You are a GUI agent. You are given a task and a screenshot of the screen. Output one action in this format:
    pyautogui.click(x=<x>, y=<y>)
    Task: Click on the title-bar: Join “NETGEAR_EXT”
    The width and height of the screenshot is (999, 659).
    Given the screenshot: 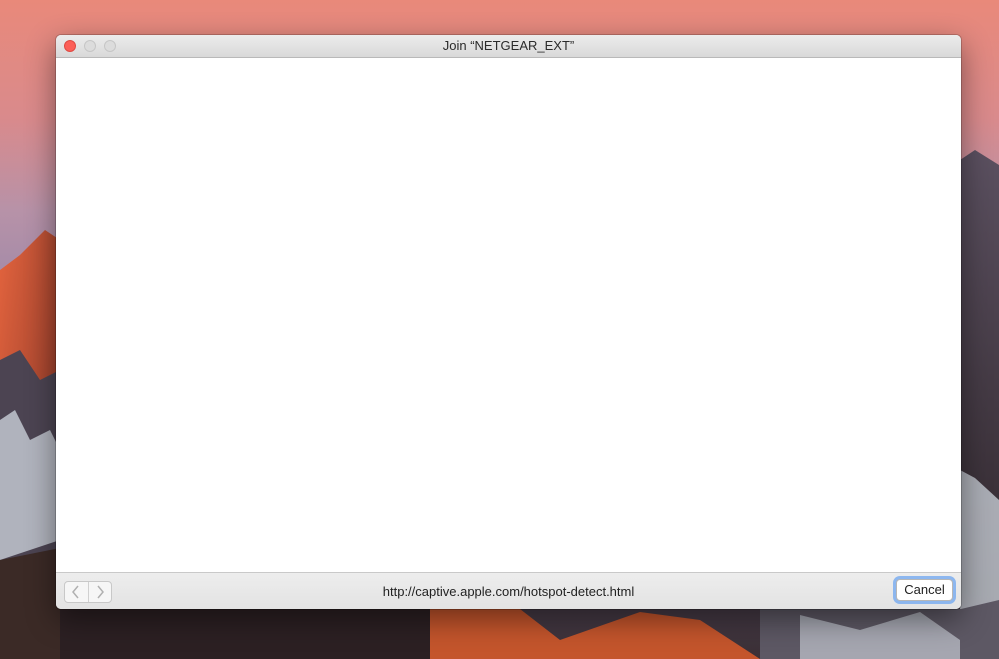 What is the action you would take?
    pyautogui.click(x=508, y=46)
    